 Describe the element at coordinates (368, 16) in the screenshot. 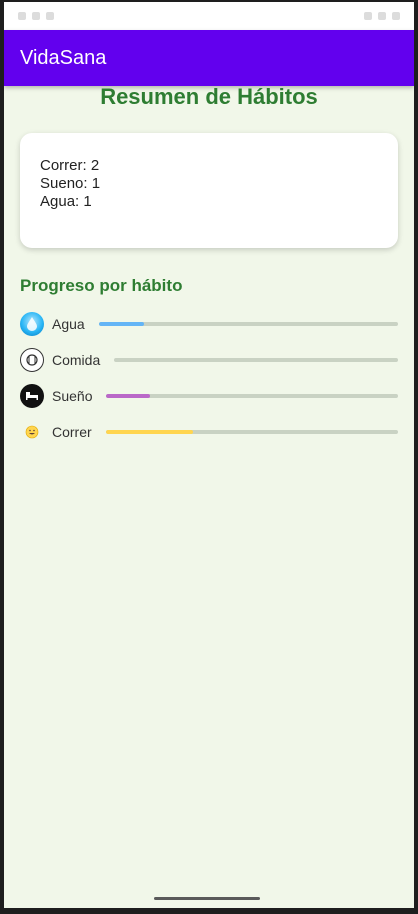

I see `wifi-icon` at that location.